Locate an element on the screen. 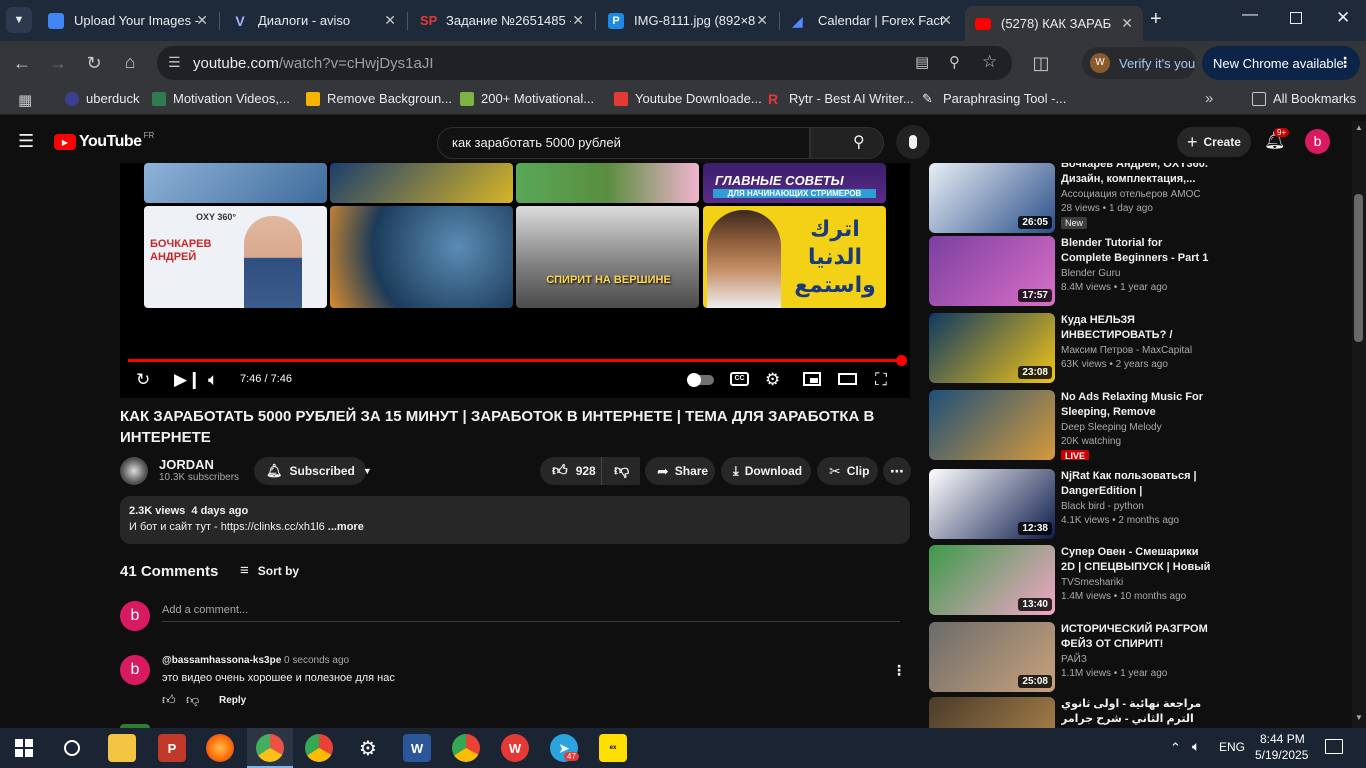 The width and height of the screenshot is (1366, 768). tab-task: SP Задание №2651485 - ✕ is located at coordinates (502, 20).